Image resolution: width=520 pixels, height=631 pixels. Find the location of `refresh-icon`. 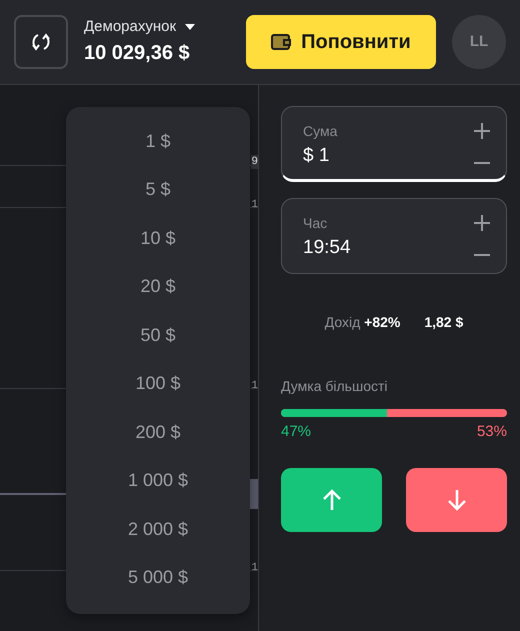

refresh-icon is located at coordinates (41, 42).